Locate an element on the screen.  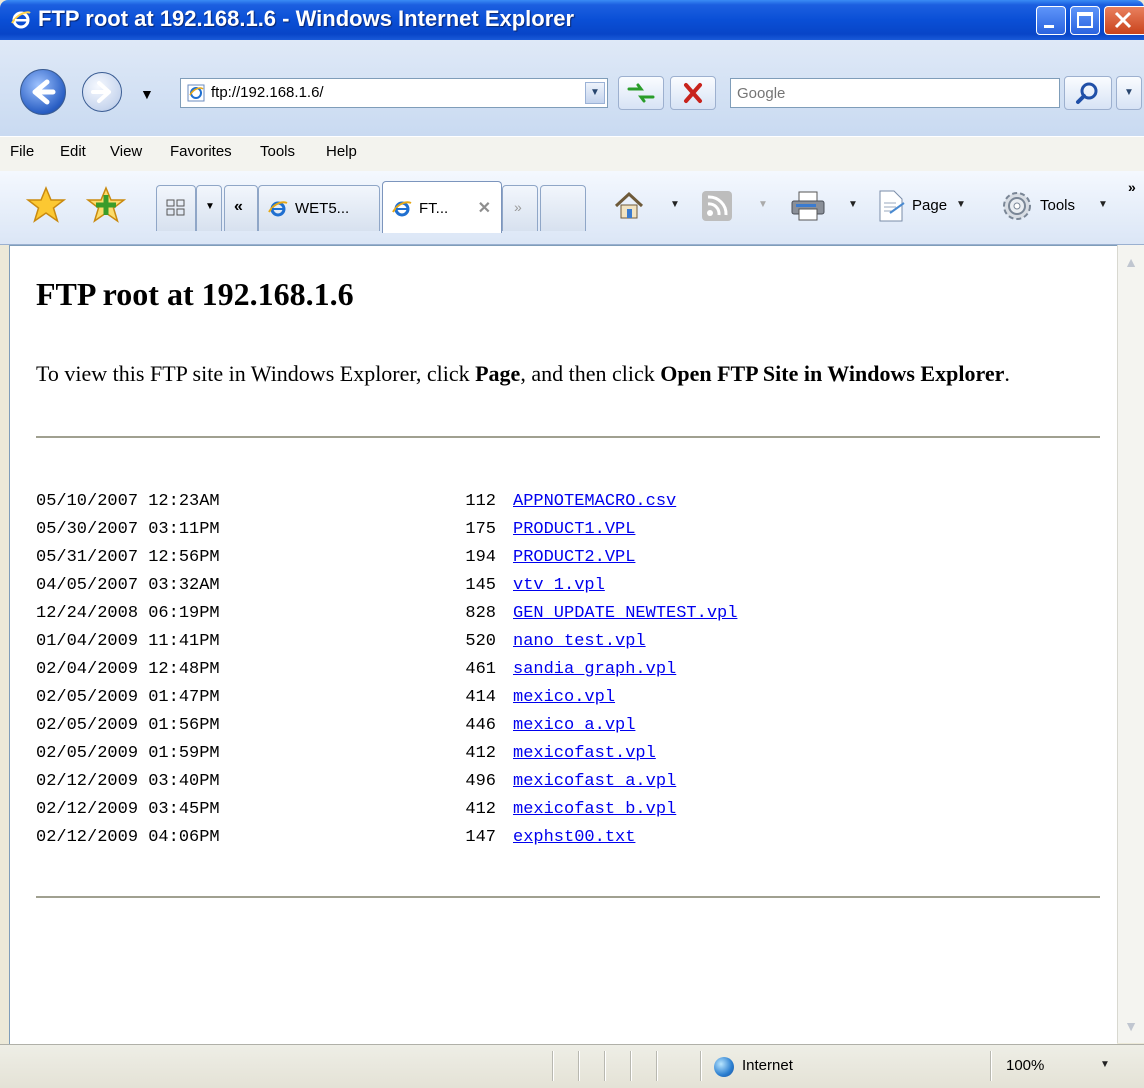
tab-list-dropdown: ▼ is located at coordinates (209, 208).